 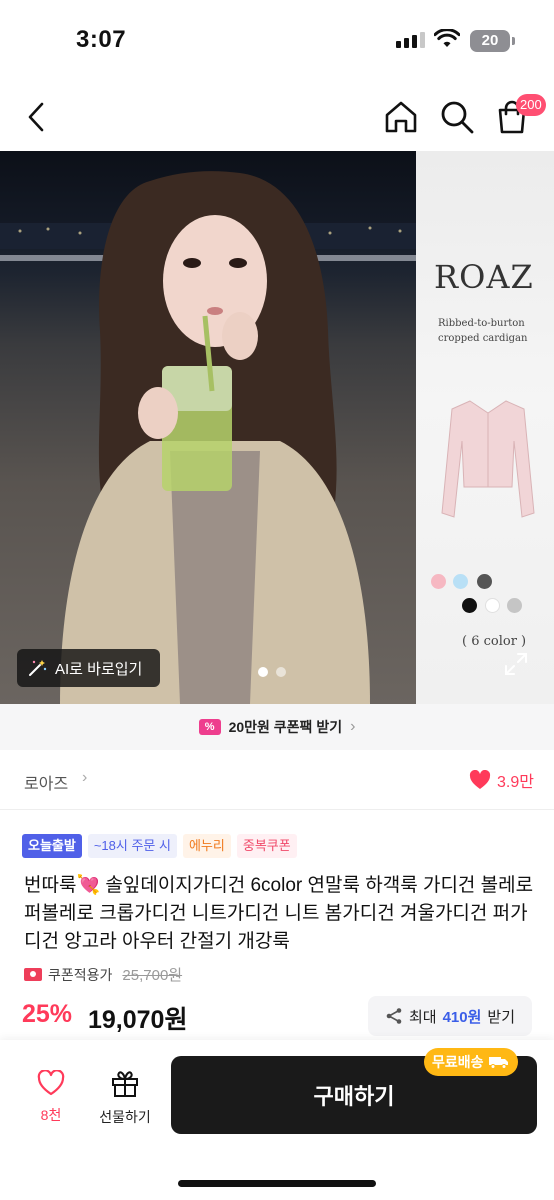 I want to click on heart-filled-icon, so click(x=480, y=779).